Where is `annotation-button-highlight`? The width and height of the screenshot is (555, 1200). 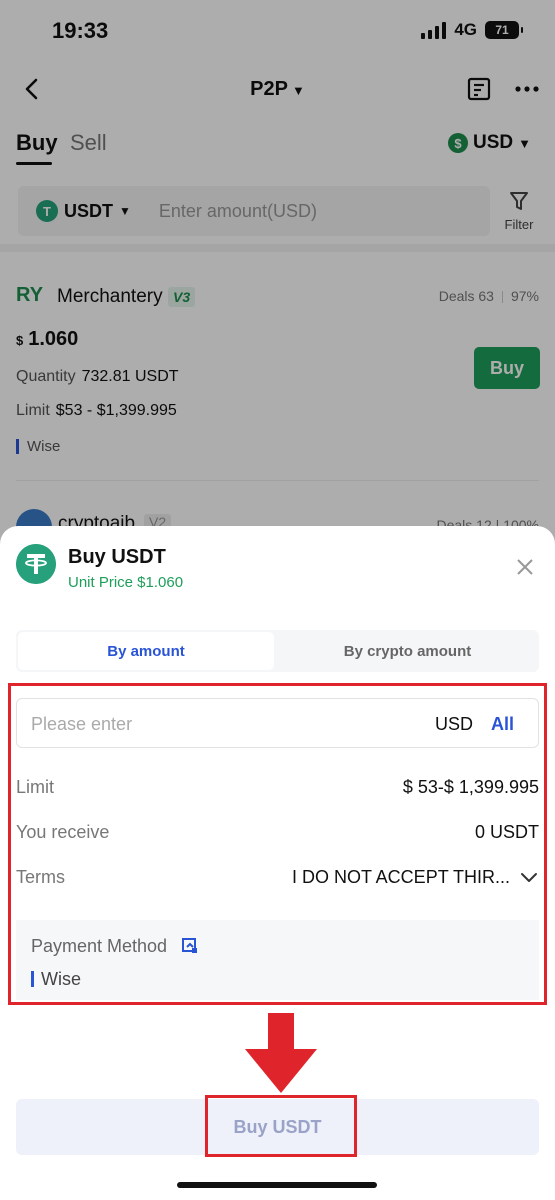
annotation-button-highlight is located at coordinates (281, 1126).